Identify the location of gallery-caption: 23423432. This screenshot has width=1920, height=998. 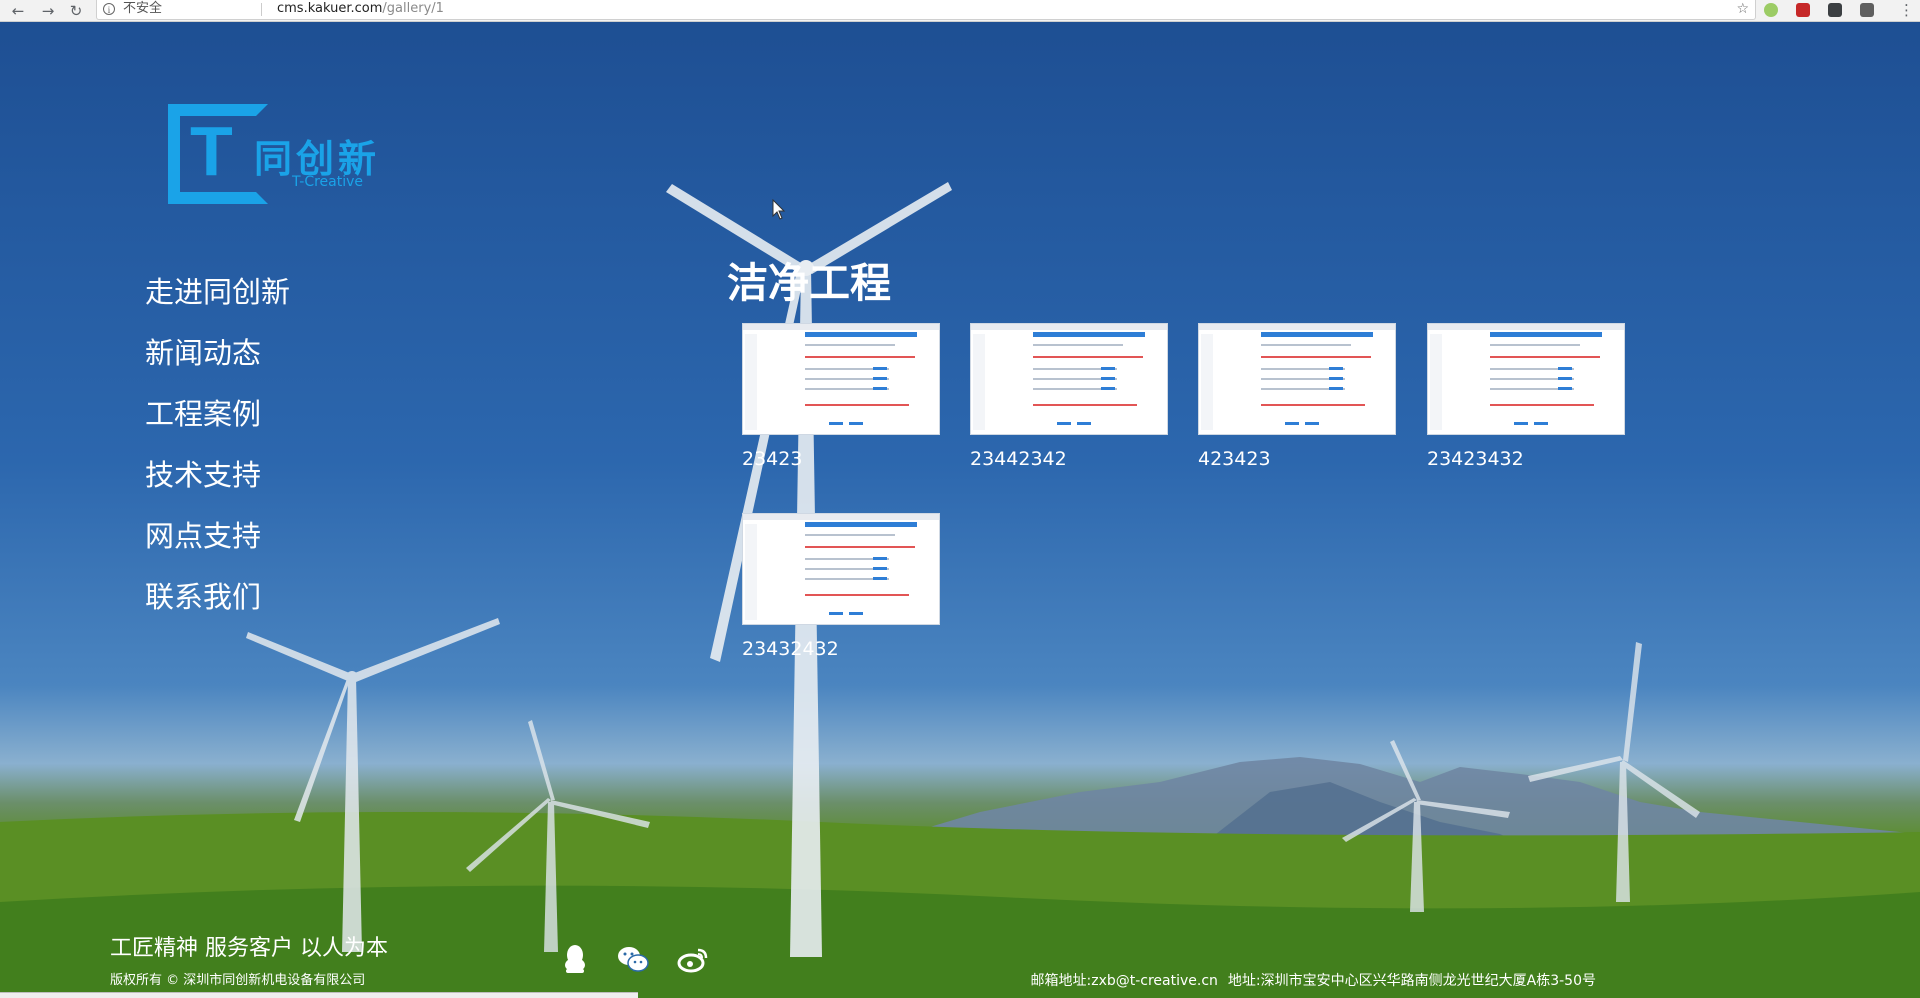
(1526, 459).